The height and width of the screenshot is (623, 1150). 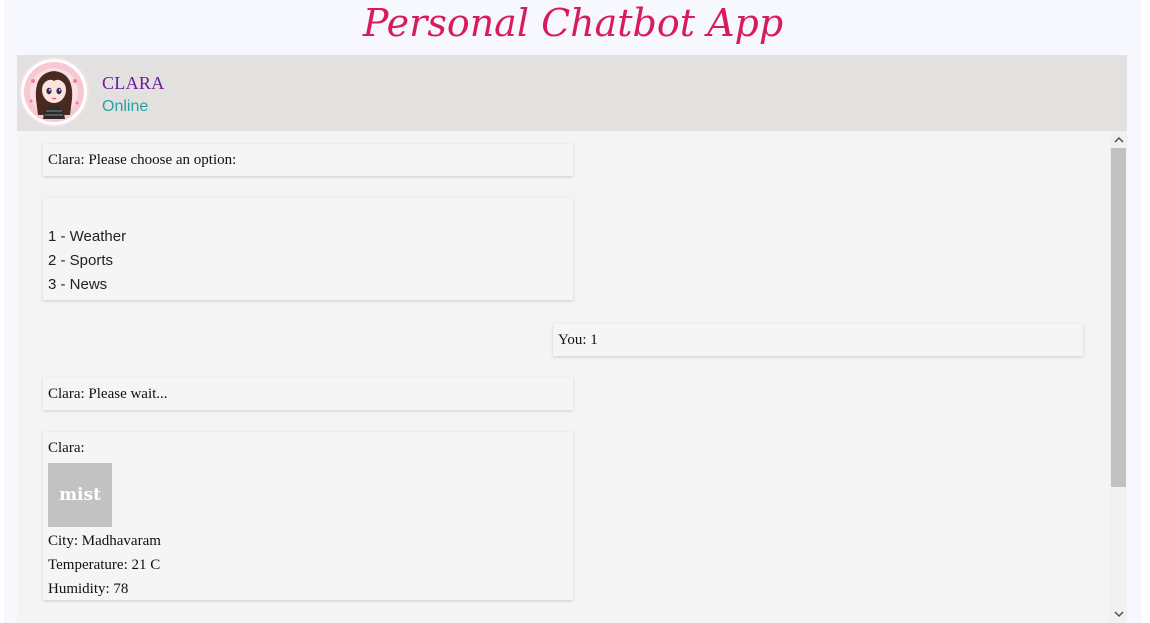 I want to click on weather-city: City: Madhavaram, so click(x=104, y=541).